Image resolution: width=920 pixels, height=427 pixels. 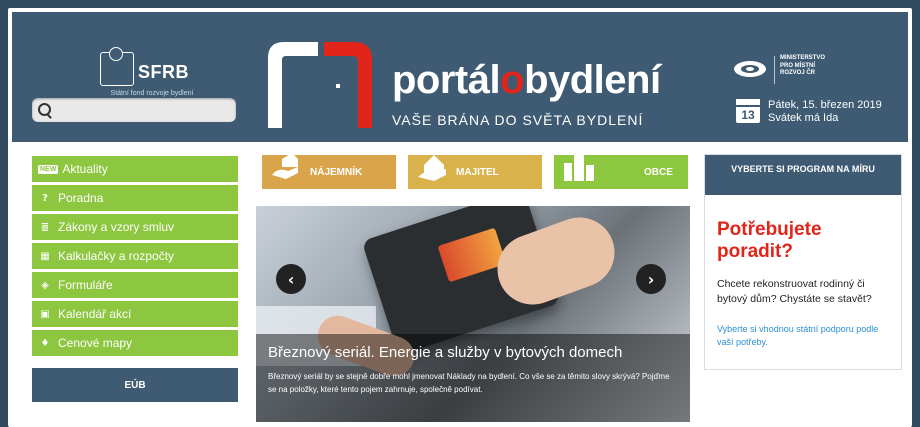 I want to click on map-pin-icon: ♦, so click(x=45, y=343).